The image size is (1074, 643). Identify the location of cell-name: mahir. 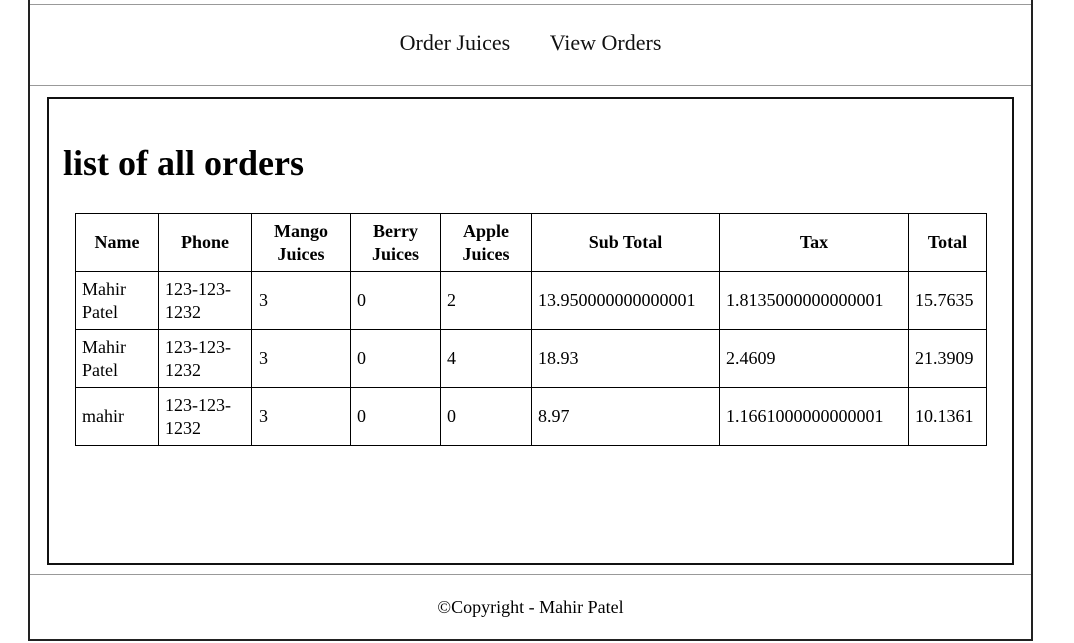
(117, 416).